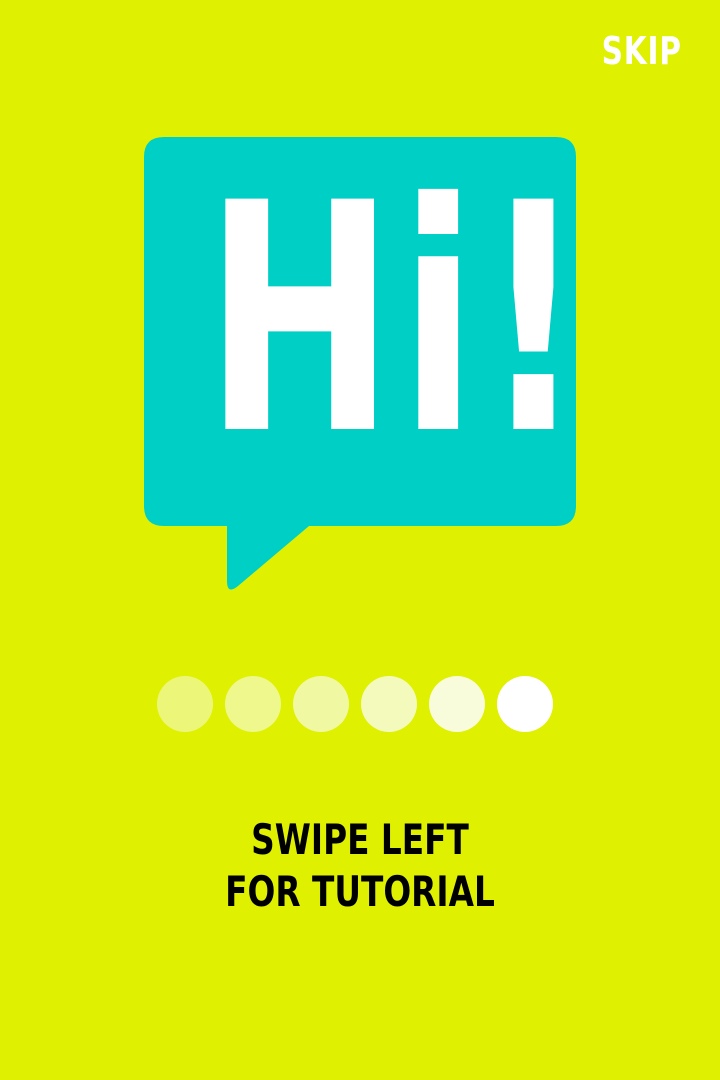  I want to click on instruction-line-1: SWIPE LEFT, so click(360, 839).